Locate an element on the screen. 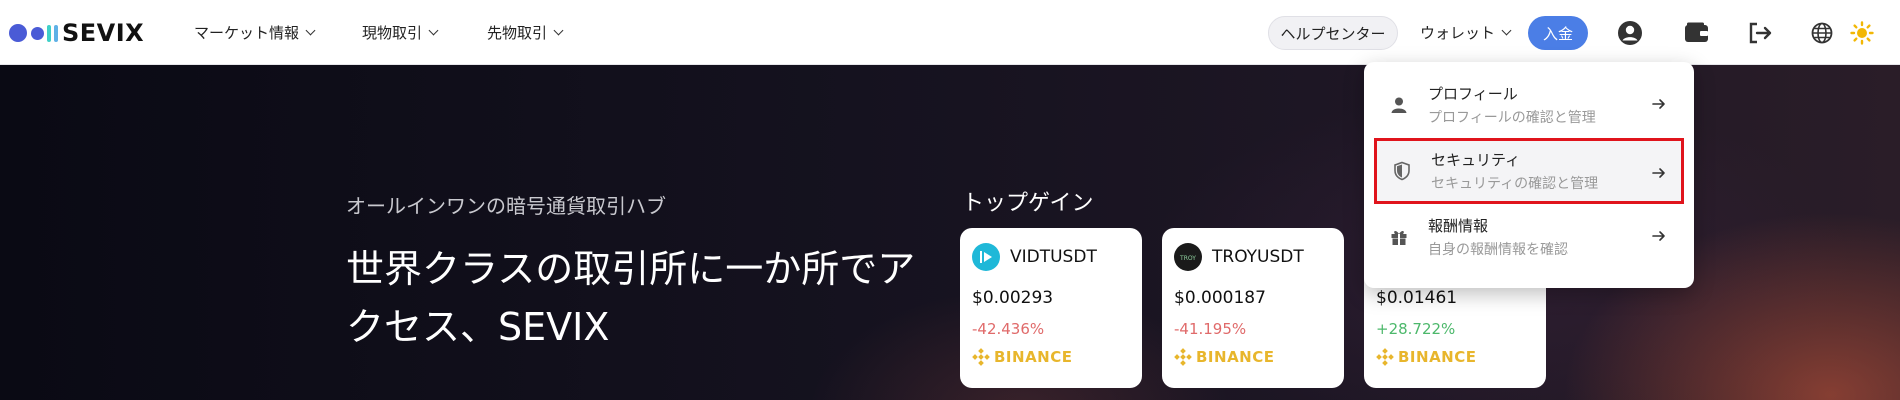 This screenshot has width=1900, height=400. help-center-button: ヘルプセンター is located at coordinates (1333, 33).